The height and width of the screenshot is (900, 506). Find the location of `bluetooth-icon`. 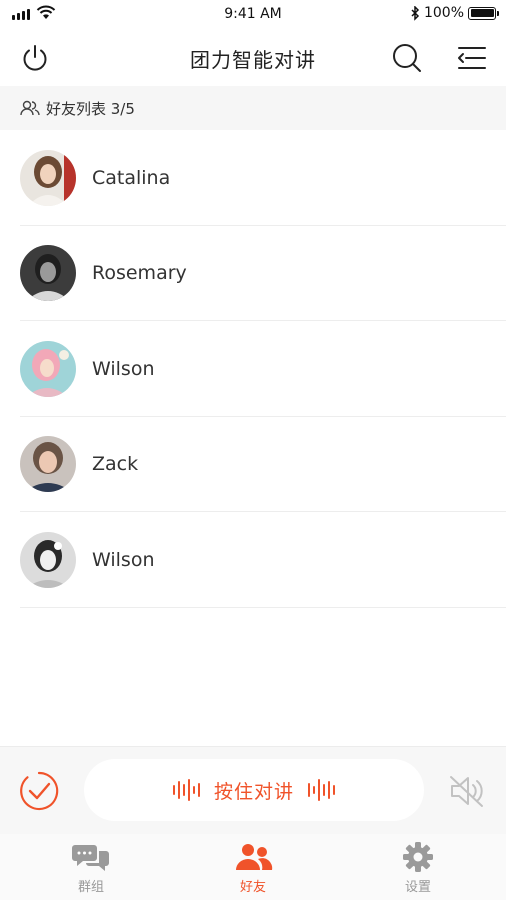

bluetooth-icon is located at coordinates (415, 13).